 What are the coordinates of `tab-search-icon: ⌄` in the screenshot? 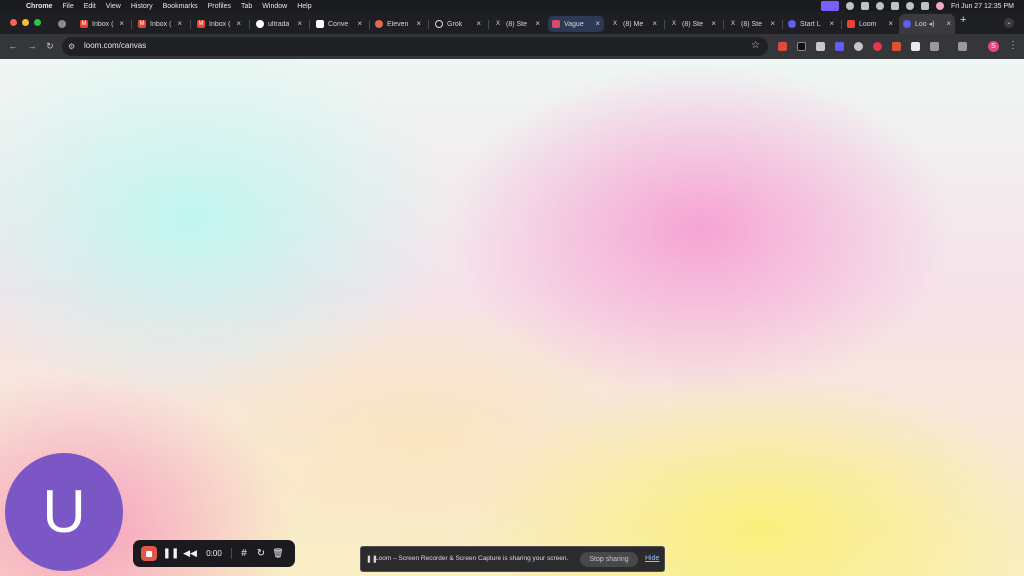 It's located at (1009, 23).